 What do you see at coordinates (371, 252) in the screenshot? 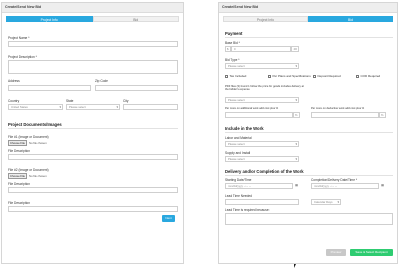
I see `save-select-recipient-button: Save & Select Recipient` at bounding box center [371, 252].